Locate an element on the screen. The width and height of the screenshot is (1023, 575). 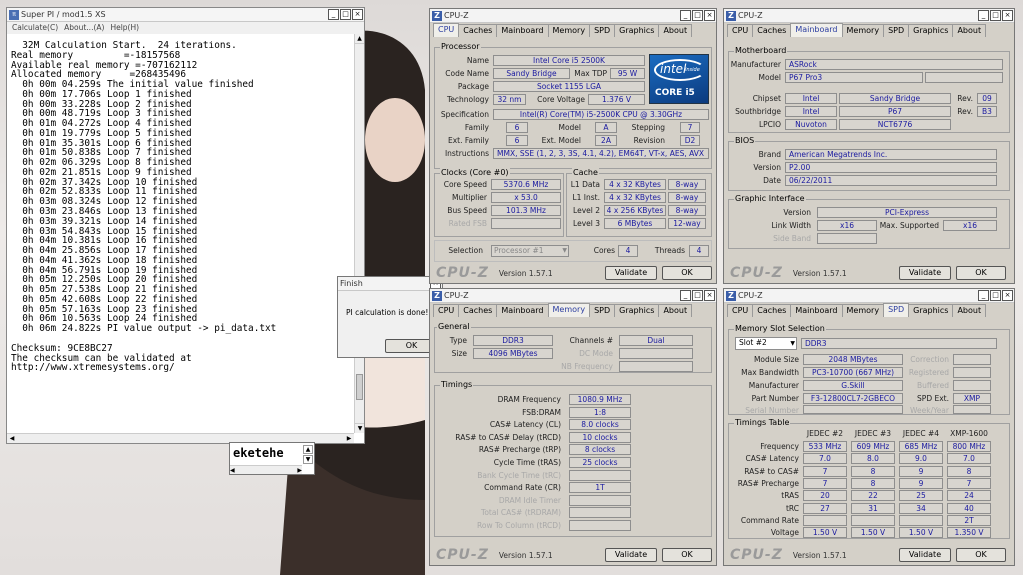
processor-select: Processor #1 ▼ is located at coordinates (530, 251).